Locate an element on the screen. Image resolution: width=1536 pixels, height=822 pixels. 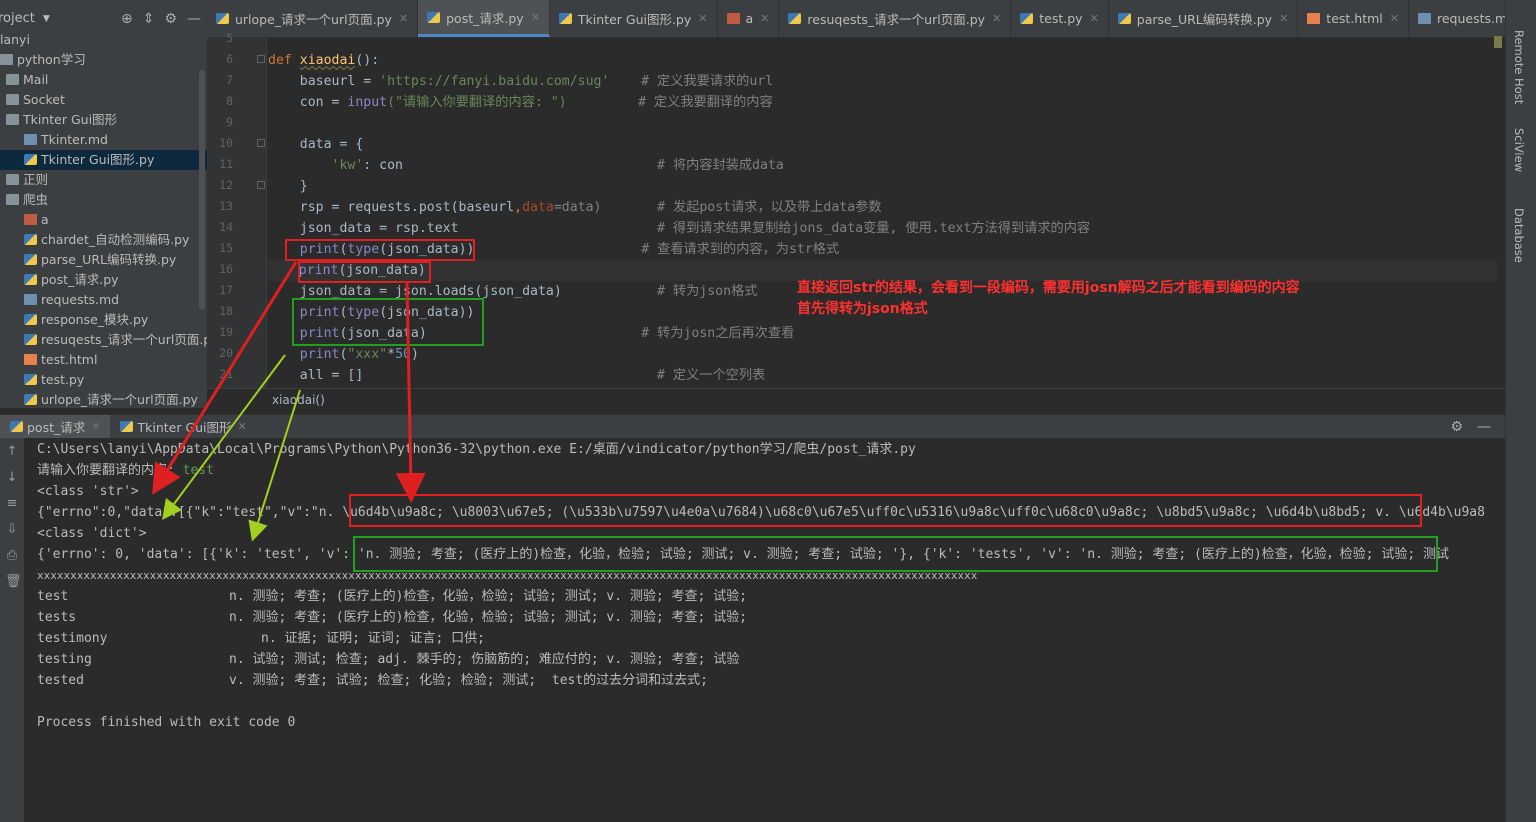
chevron-down-icon: ▼ is located at coordinates (46, 19).